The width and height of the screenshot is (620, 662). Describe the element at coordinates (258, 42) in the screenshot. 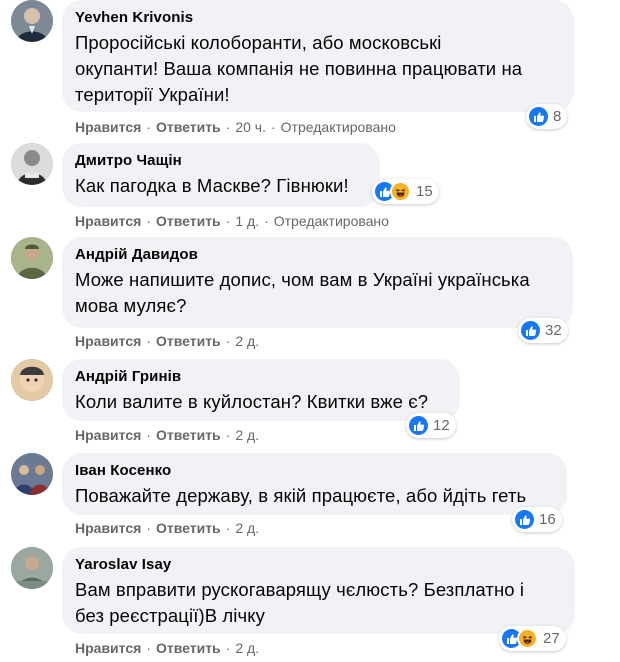

I see `comment-line: Проросійські колоборанти, або московські` at that location.